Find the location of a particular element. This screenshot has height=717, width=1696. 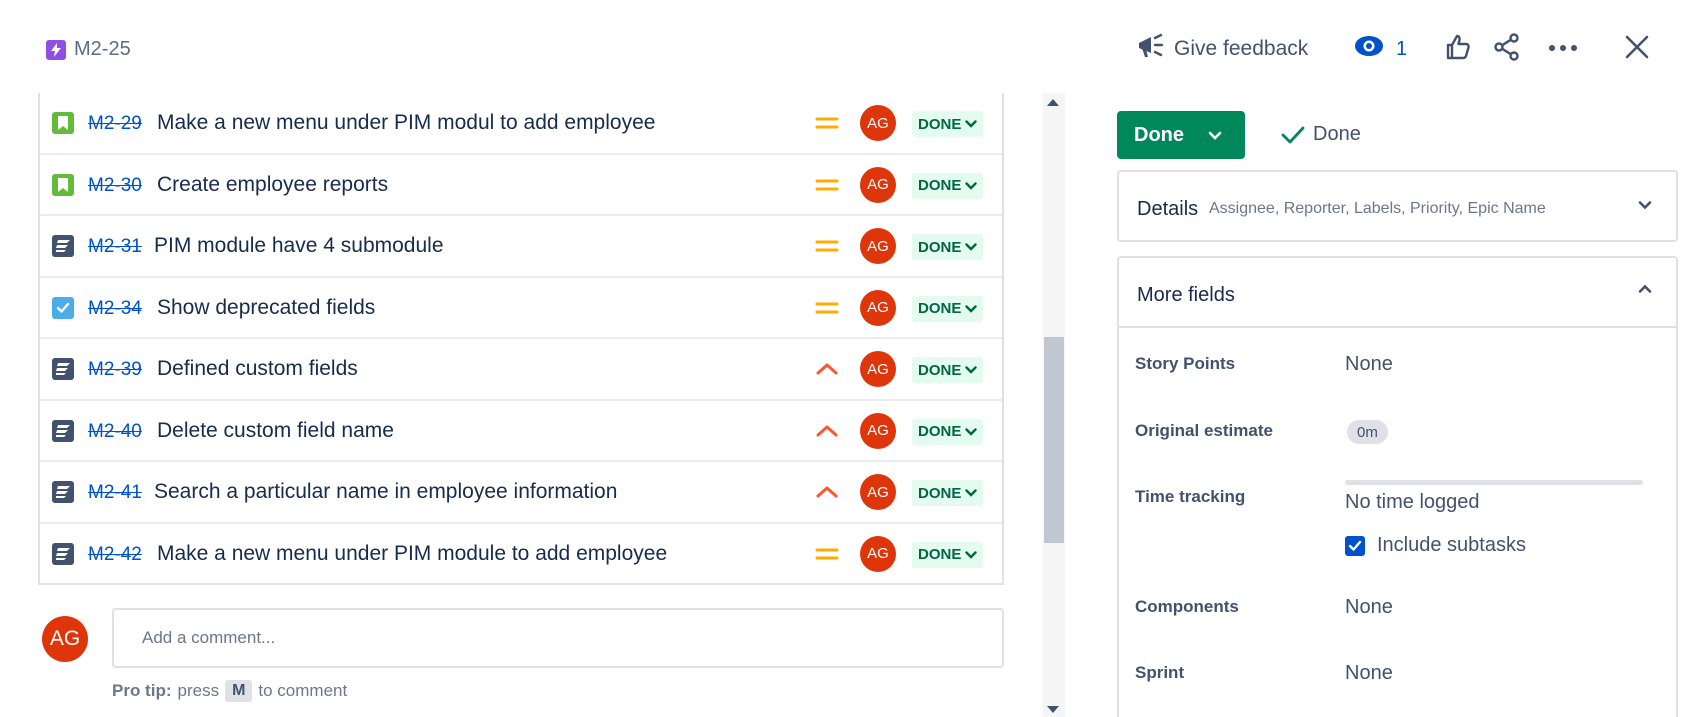

eye-icon is located at coordinates (1369, 49).